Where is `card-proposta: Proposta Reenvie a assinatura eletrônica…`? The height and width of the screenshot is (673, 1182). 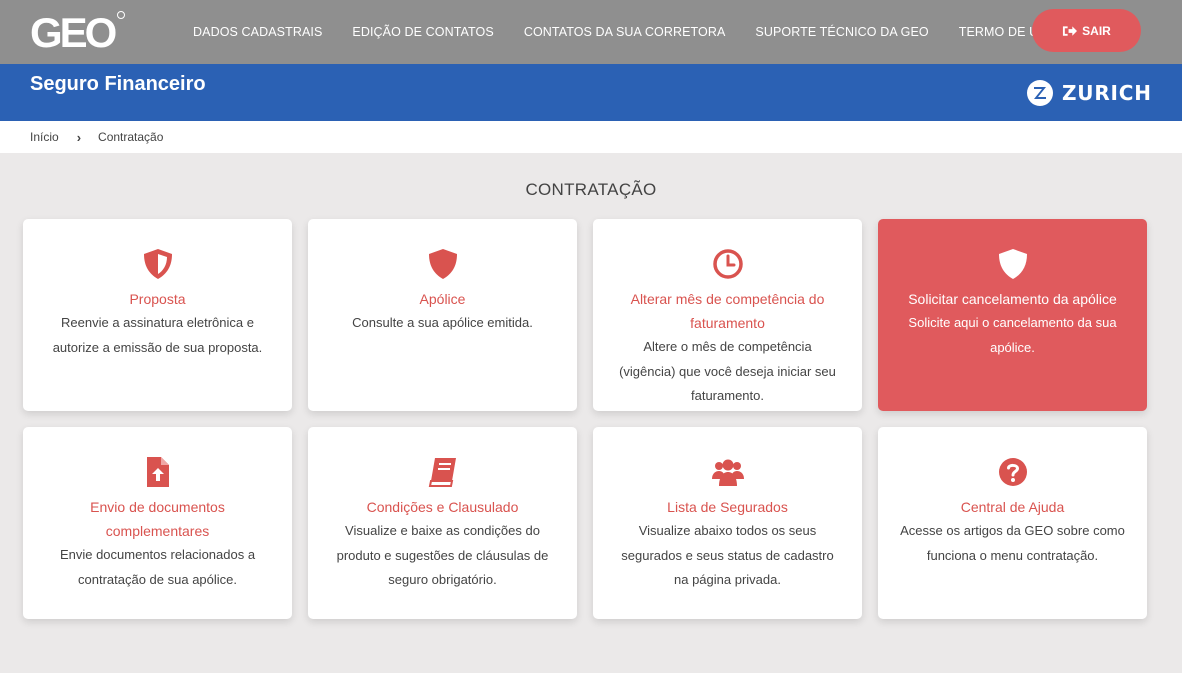
card-proposta: Proposta Reenvie a assinatura eletrônica… is located at coordinates (157, 315).